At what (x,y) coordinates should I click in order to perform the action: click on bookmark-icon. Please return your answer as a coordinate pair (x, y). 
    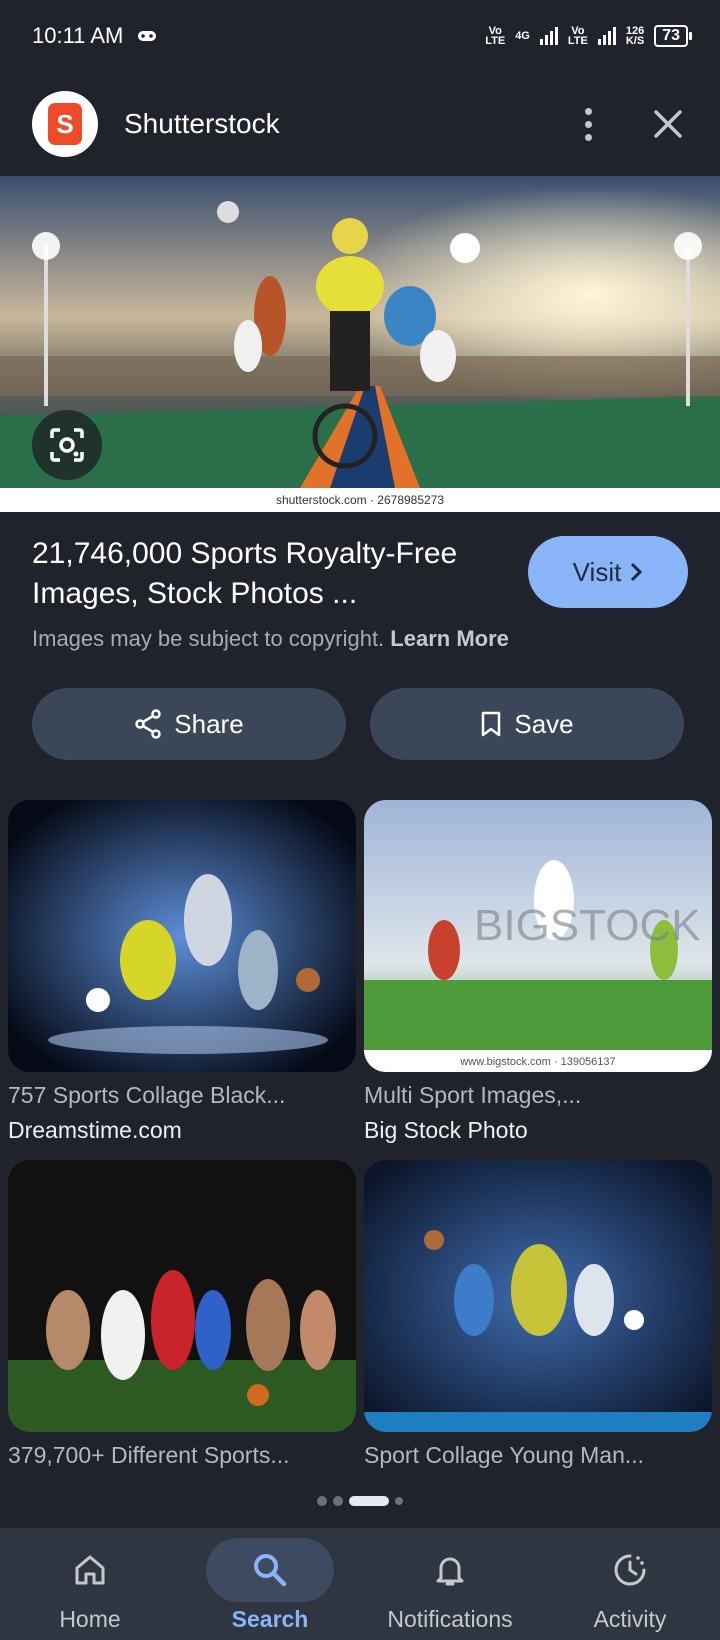
    Looking at the image, I should click on (491, 724).